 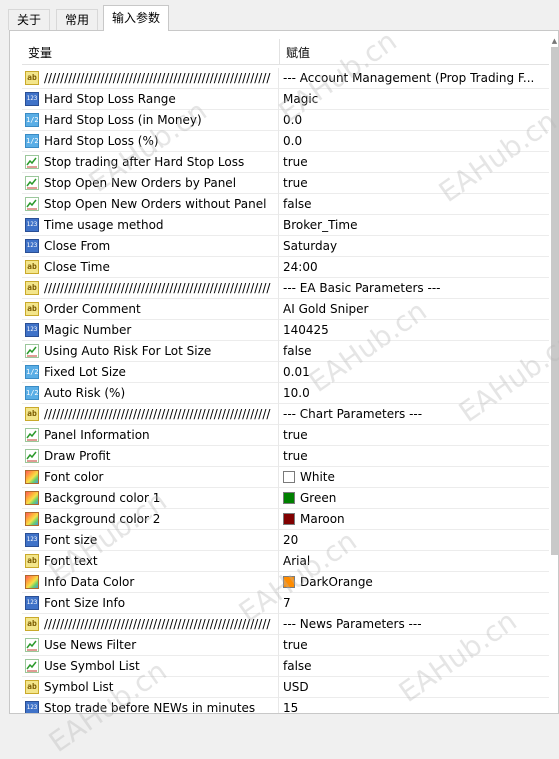 I want to click on table-row: 123 Magic Number 140425, so click(x=285, y=330).